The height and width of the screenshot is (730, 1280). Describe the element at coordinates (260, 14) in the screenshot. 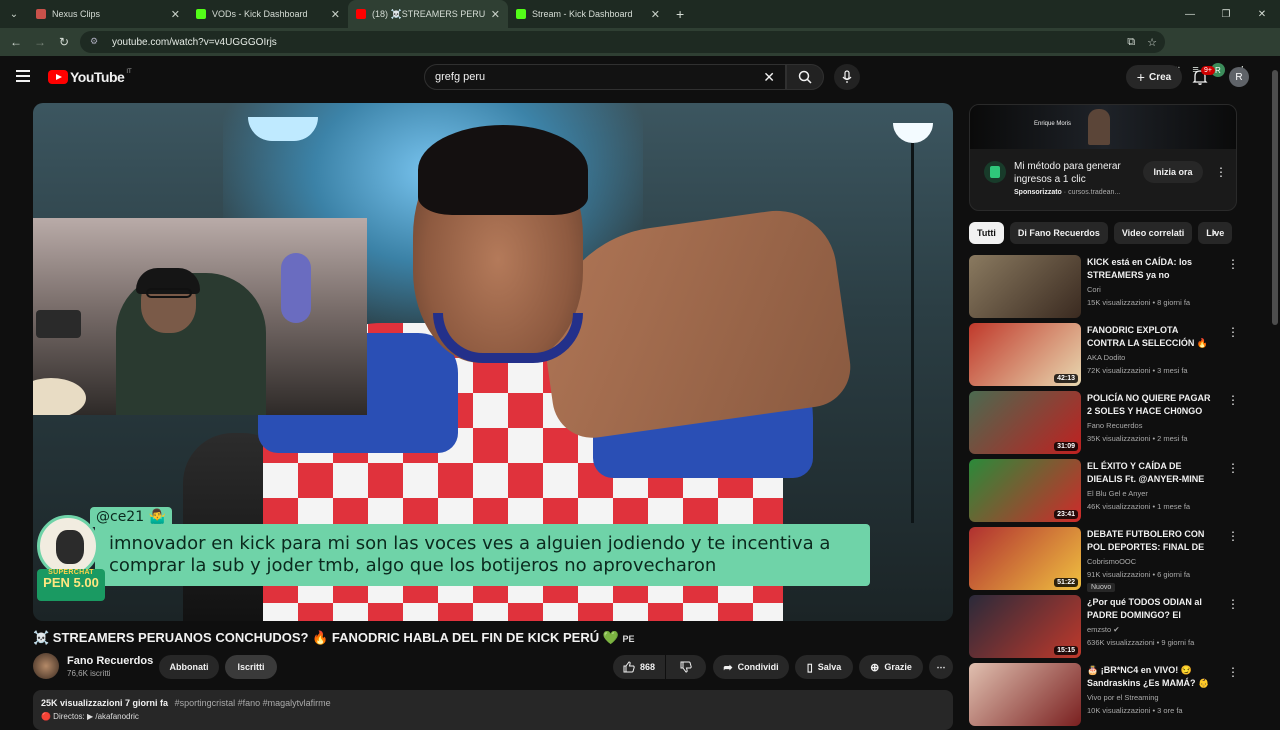

I see `tab-title: VODs - Kick Dashboard` at that location.